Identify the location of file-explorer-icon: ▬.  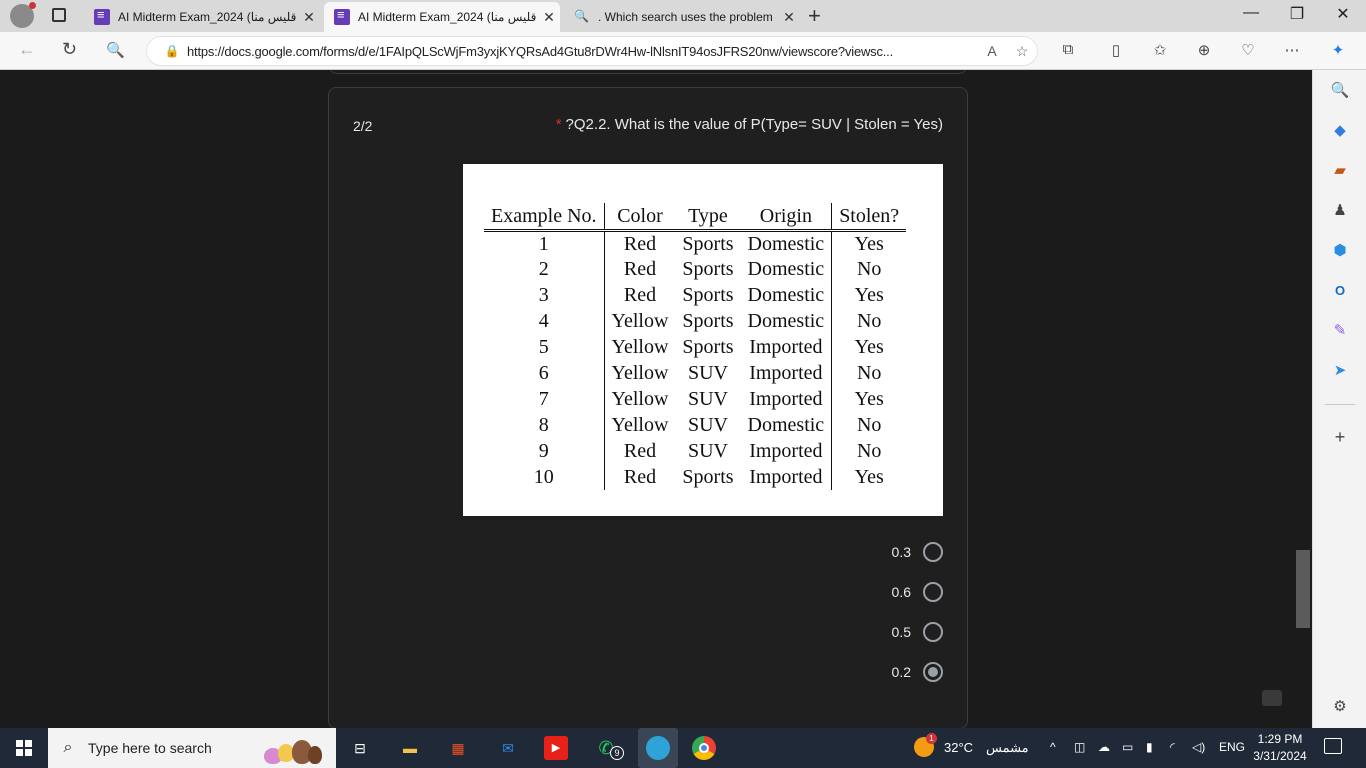
(410, 748).